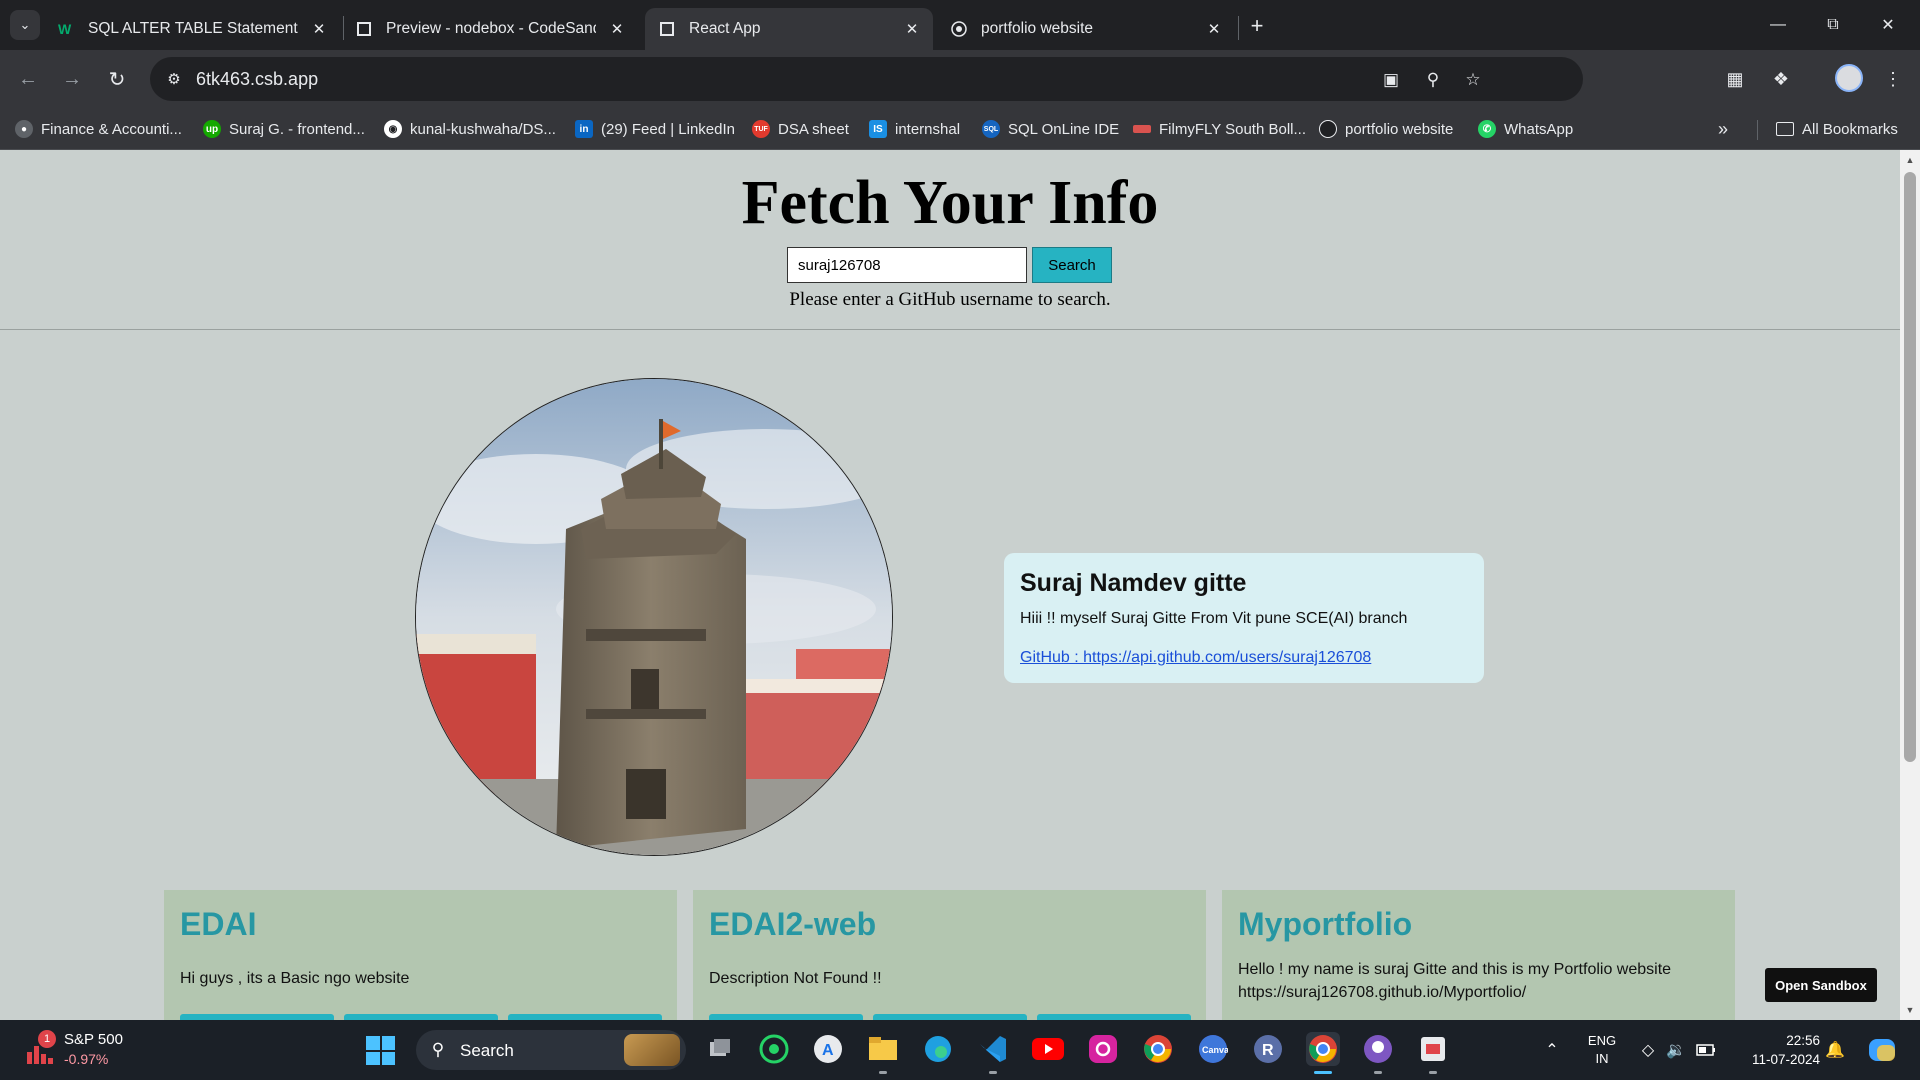 The height and width of the screenshot is (1080, 1920). What do you see at coordinates (655, 129) in the screenshot?
I see `bookmark-linkedin: in (29) Feed | LinkedIn` at bounding box center [655, 129].